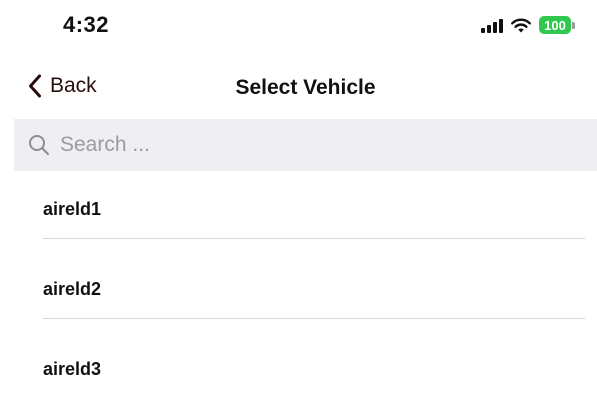 The image size is (597, 411). I want to click on search-bar, so click(305, 145).